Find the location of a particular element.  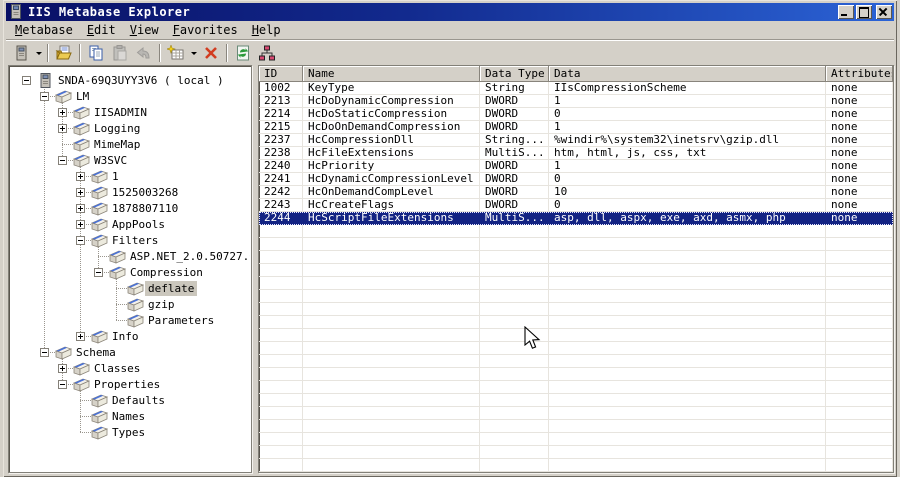

tree-item-w3svc: W3SVC is located at coordinates (110, 160).